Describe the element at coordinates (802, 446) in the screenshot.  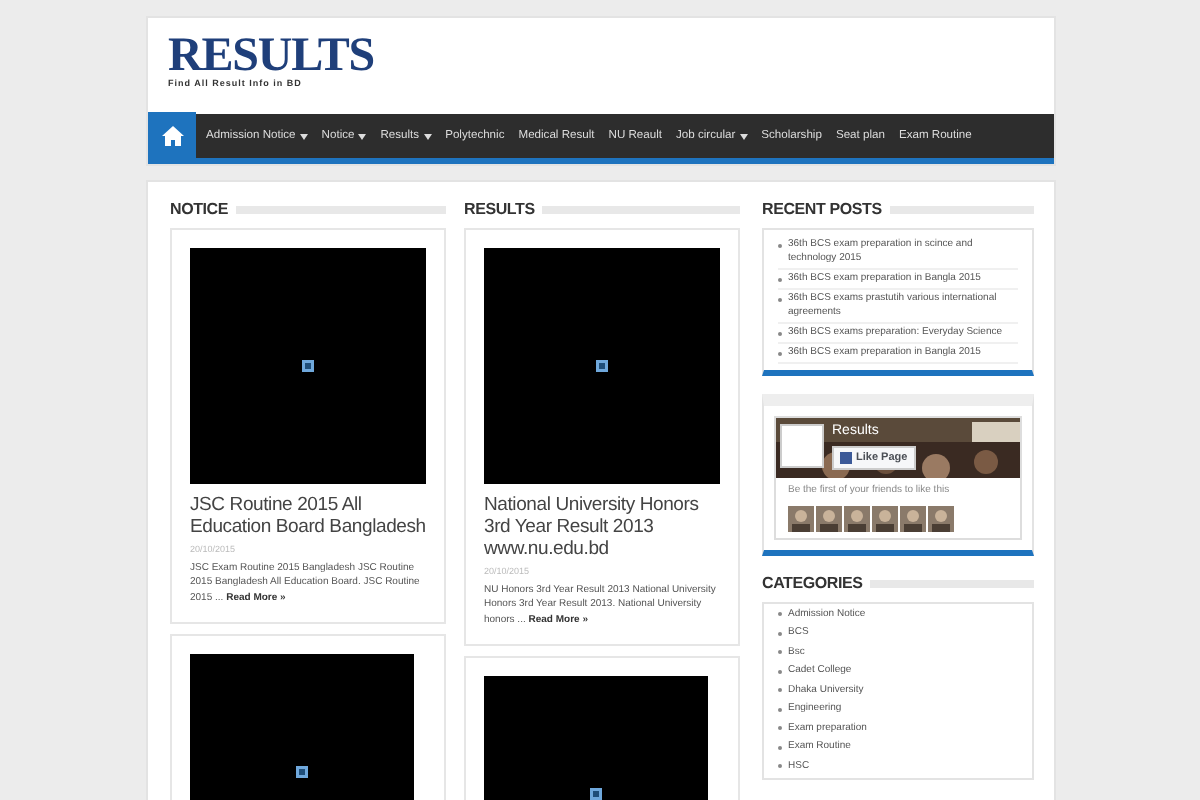
I see `page-logo` at that location.